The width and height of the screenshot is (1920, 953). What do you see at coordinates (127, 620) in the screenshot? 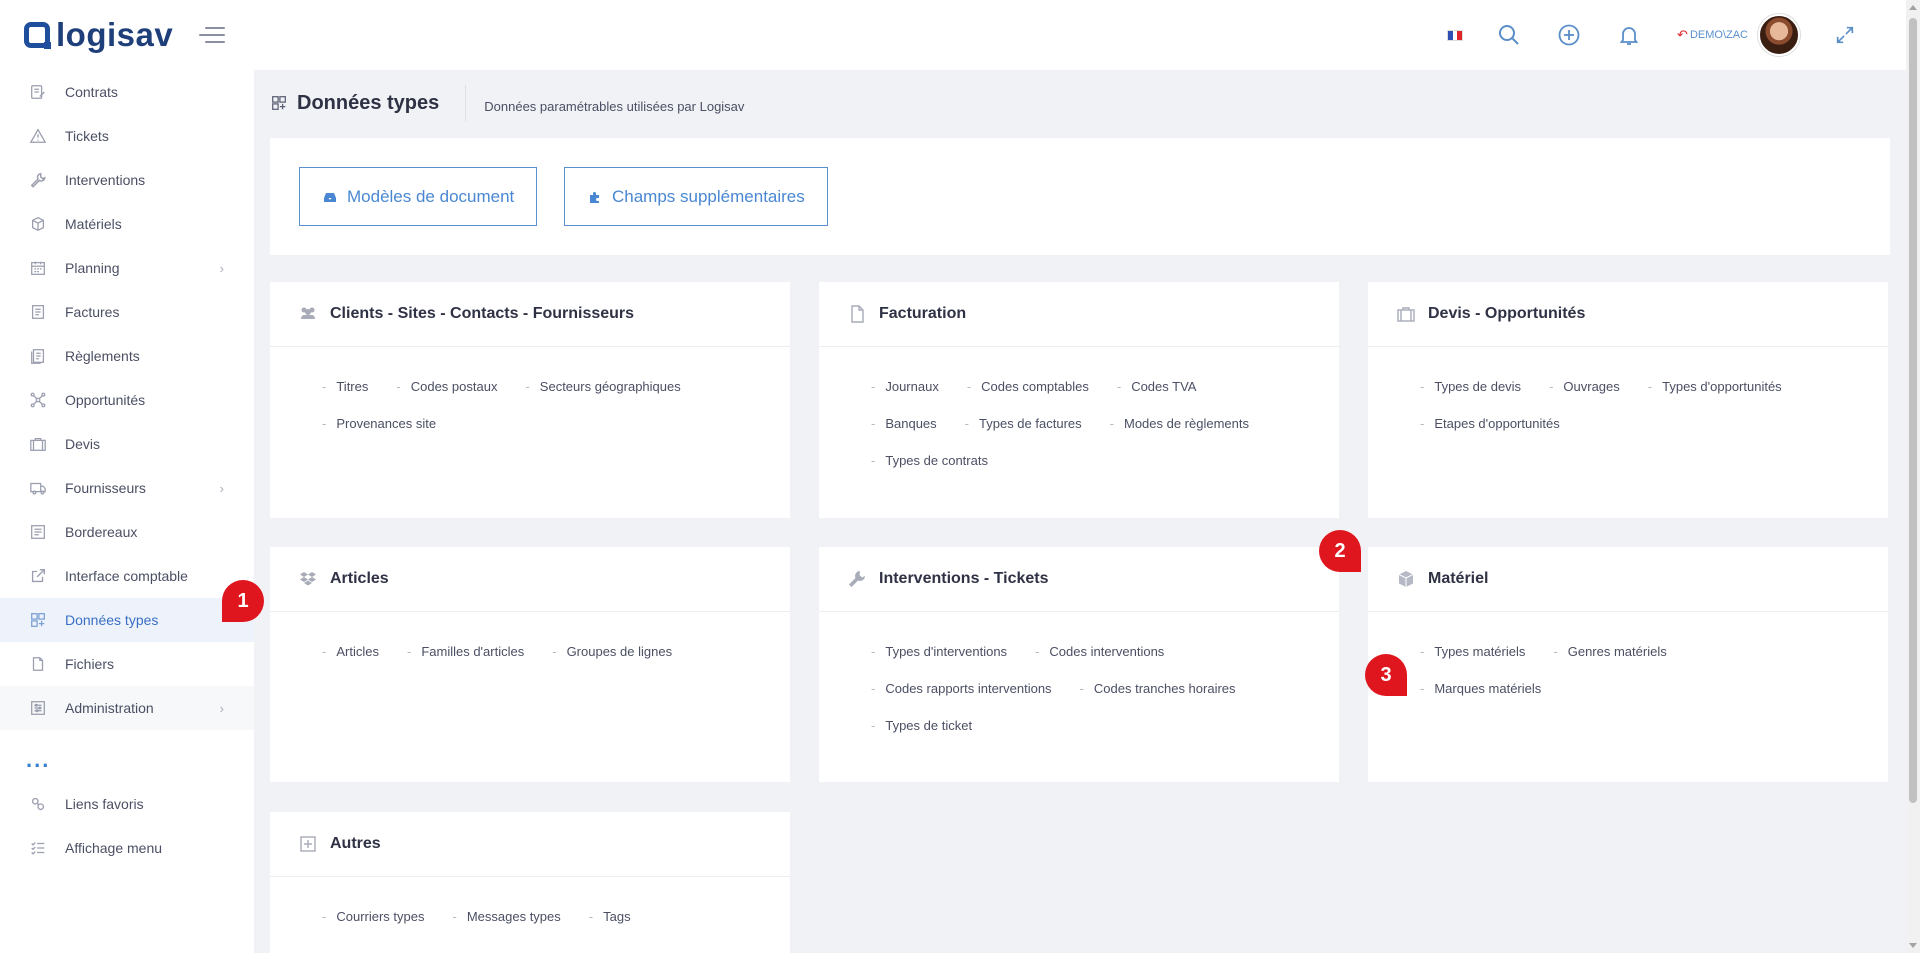
I see `sidebar-item-donnees-types: Données types` at bounding box center [127, 620].